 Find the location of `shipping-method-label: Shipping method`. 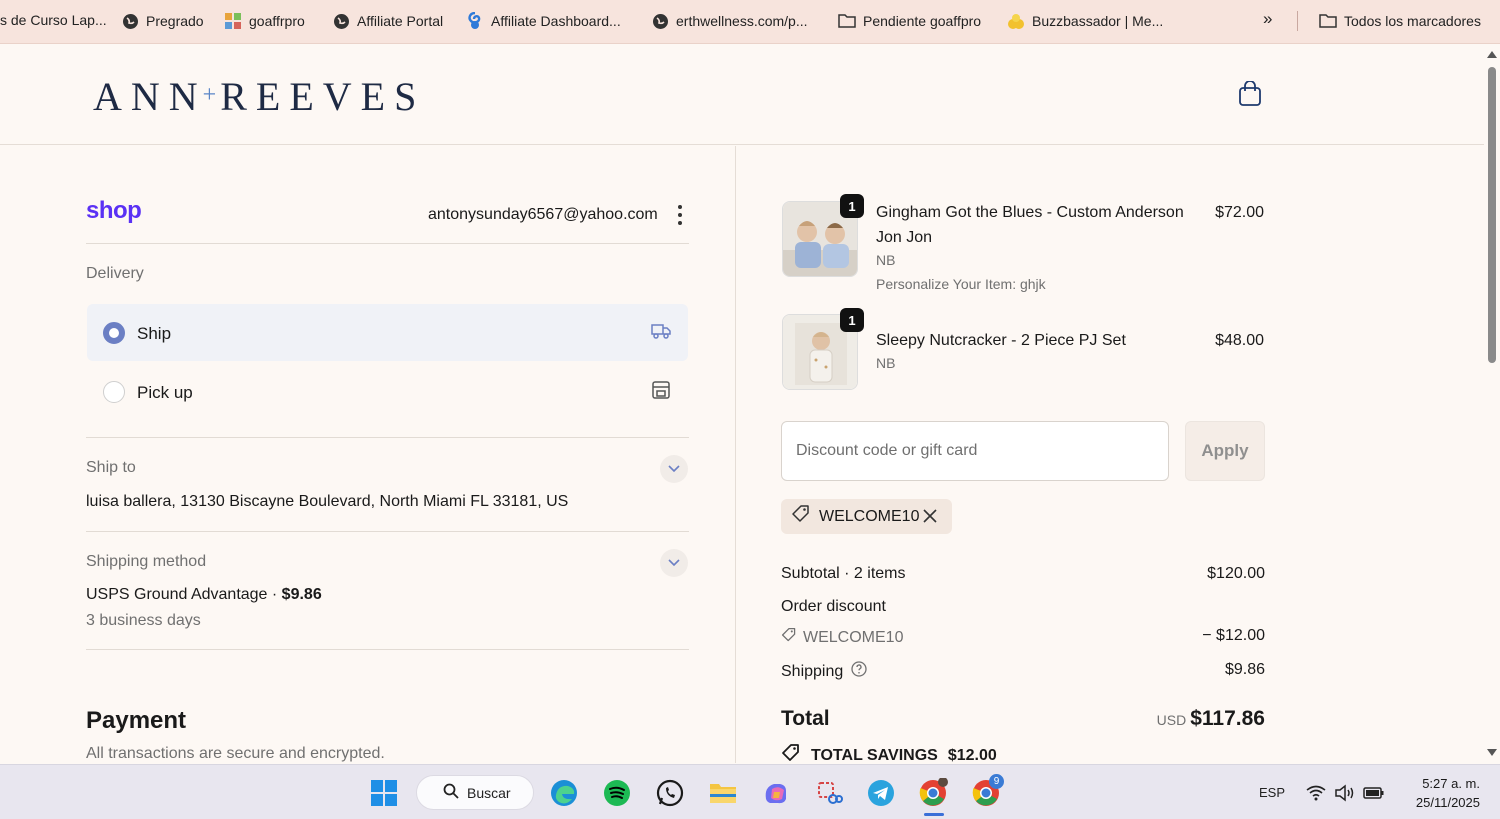

shipping-method-label: Shipping method is located at coordinates (146, 561).